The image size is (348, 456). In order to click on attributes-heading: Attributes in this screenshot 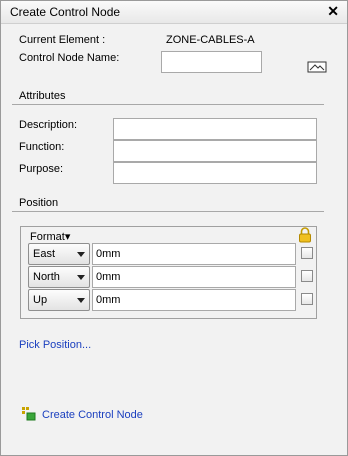, I will do `click(42, 96)`.